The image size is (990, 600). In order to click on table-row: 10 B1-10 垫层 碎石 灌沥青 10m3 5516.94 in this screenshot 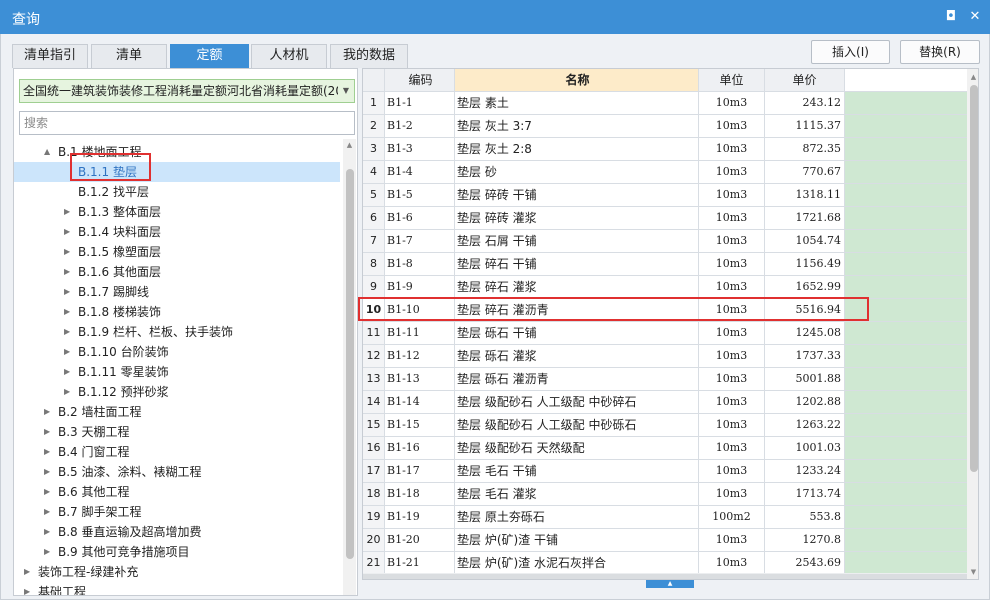, I will do `click(665, 310)`.